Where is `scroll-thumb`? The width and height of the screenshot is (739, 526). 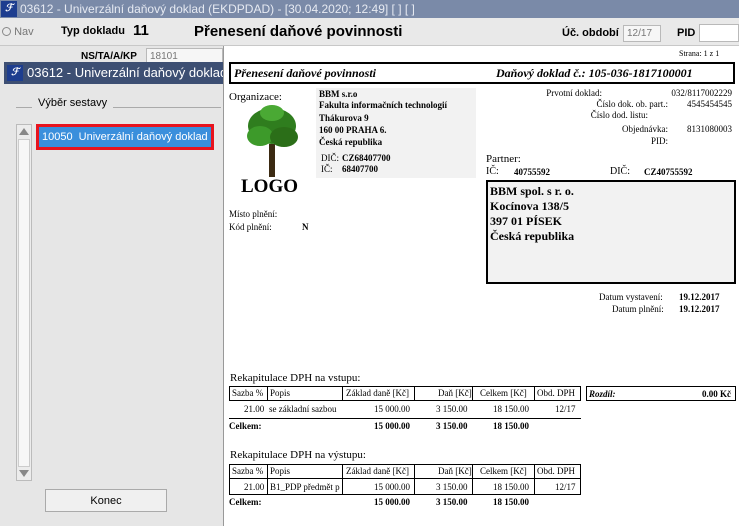
scroll-thumb is located at coordinates (24, 303).